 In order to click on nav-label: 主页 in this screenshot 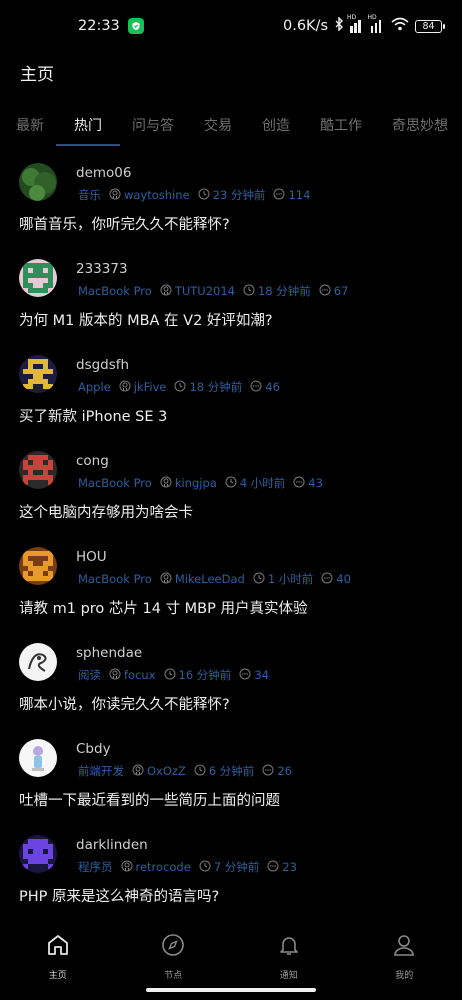, I will do `click(57, 976)`.